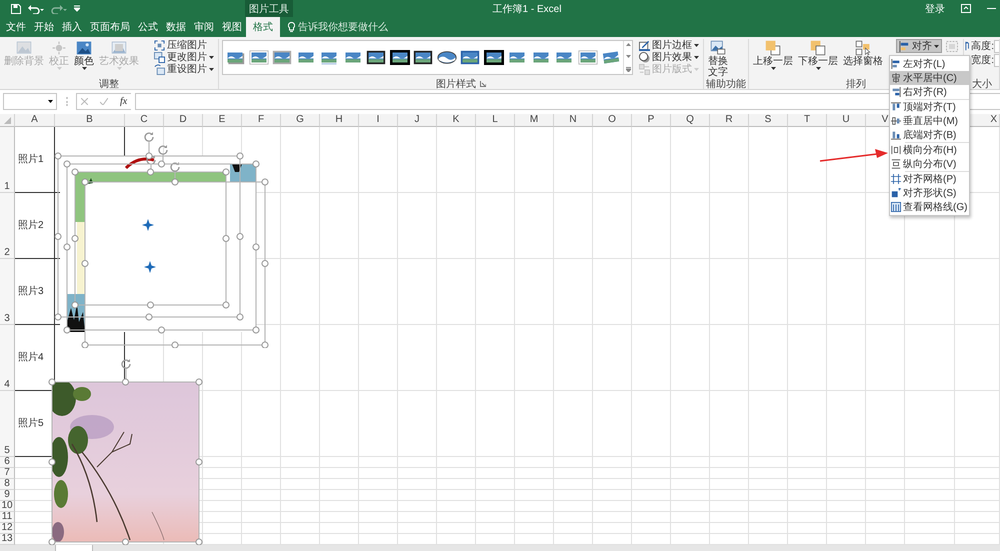 The height and width of the screenshot is (551, 1000). What do you see at coordinates (7, 495) in the screenshot?
I see `row-header: 9` at bounding box center [7, 495].